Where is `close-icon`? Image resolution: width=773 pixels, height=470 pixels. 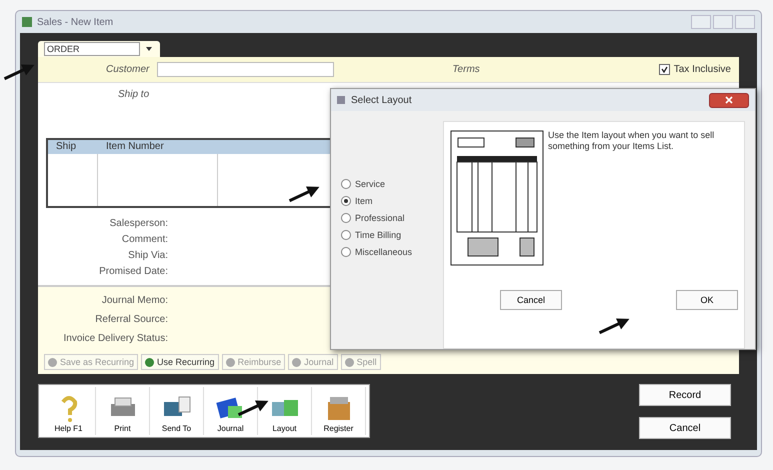
close-icon is located at coordinates (729, 100).